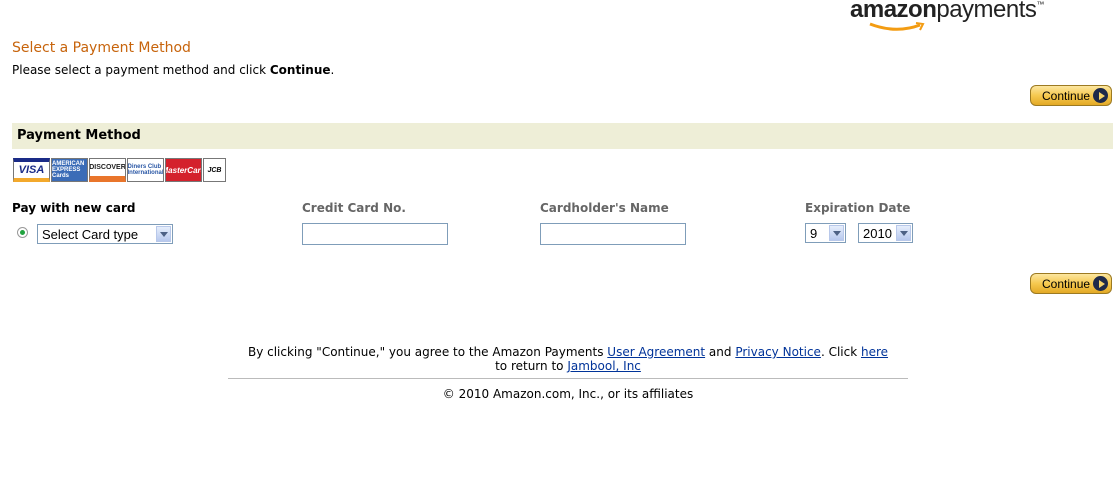 The image size is (1116, 492). I want to click on discover-logo: DISCOVER, so click(107, 170).